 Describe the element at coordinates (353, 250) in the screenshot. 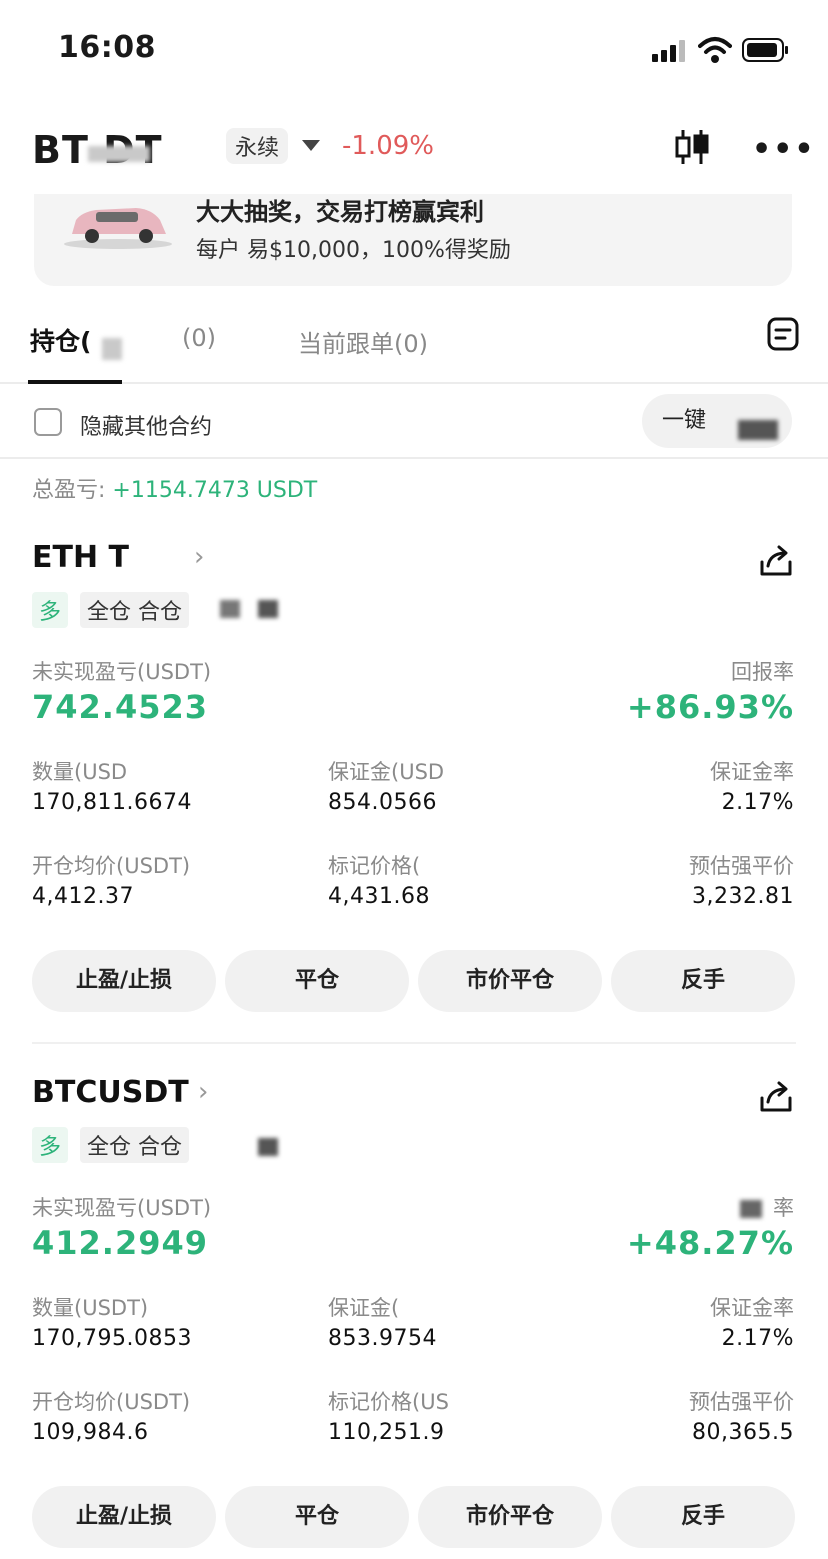

I see `banner-subtitle: 每户 易$10,000，100%得奖励` at that location.